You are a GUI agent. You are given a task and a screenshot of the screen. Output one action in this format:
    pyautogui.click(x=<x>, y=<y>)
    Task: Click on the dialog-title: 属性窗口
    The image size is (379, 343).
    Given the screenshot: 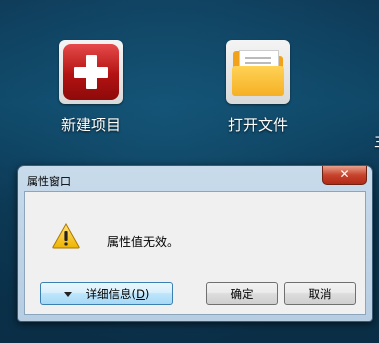 What is the action you would take?
    pyautogui.click(x=49, y=181)
    